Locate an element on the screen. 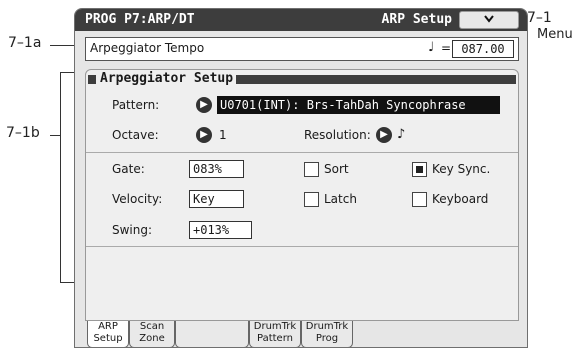  octave-label: Octave: is located at coordinates (135, 135).